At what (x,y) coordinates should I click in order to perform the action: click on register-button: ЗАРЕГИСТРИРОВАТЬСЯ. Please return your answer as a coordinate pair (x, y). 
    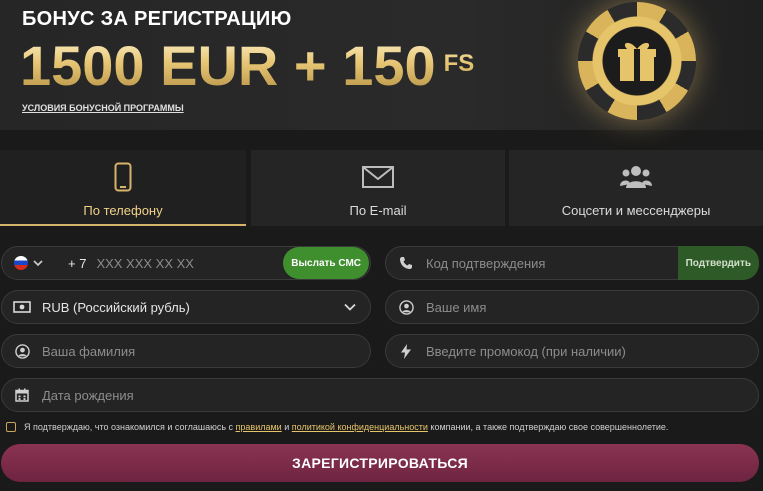
    Looking at the image, I should click on (380, 463).